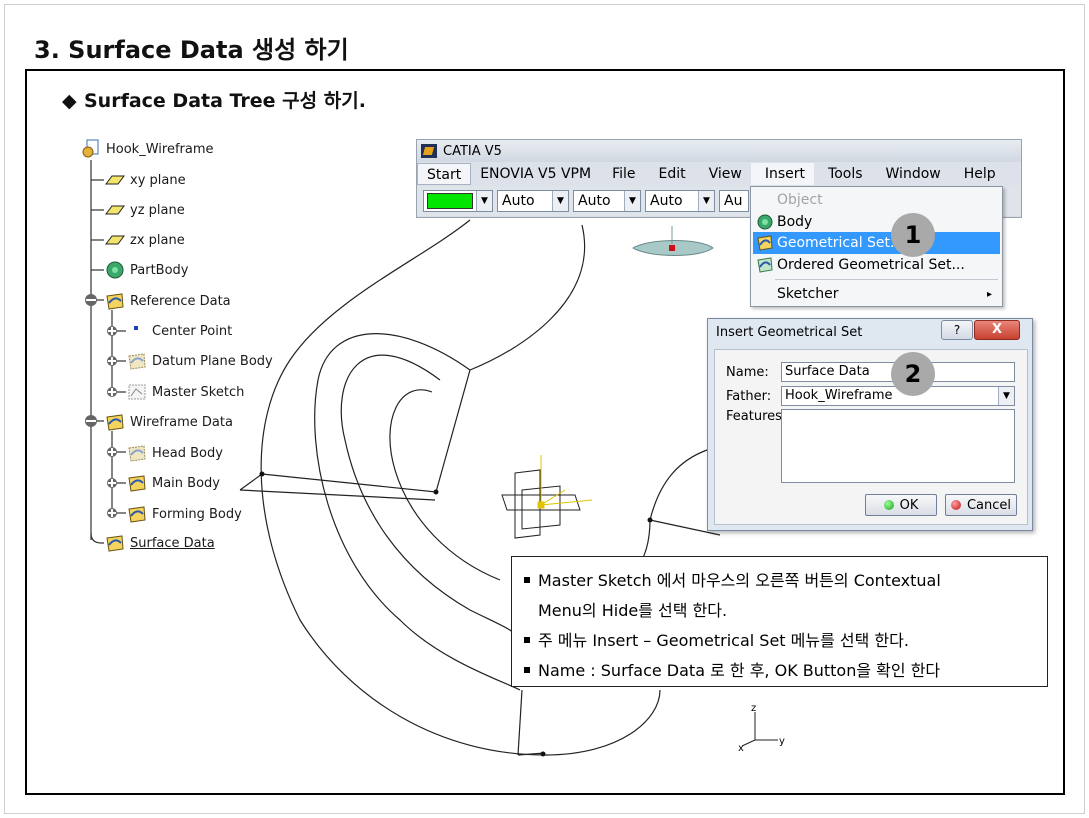  What do you see at coordinates (678, 485) in the screenshot?
I see `right-arc-curve` at bounding box center [678, 485].